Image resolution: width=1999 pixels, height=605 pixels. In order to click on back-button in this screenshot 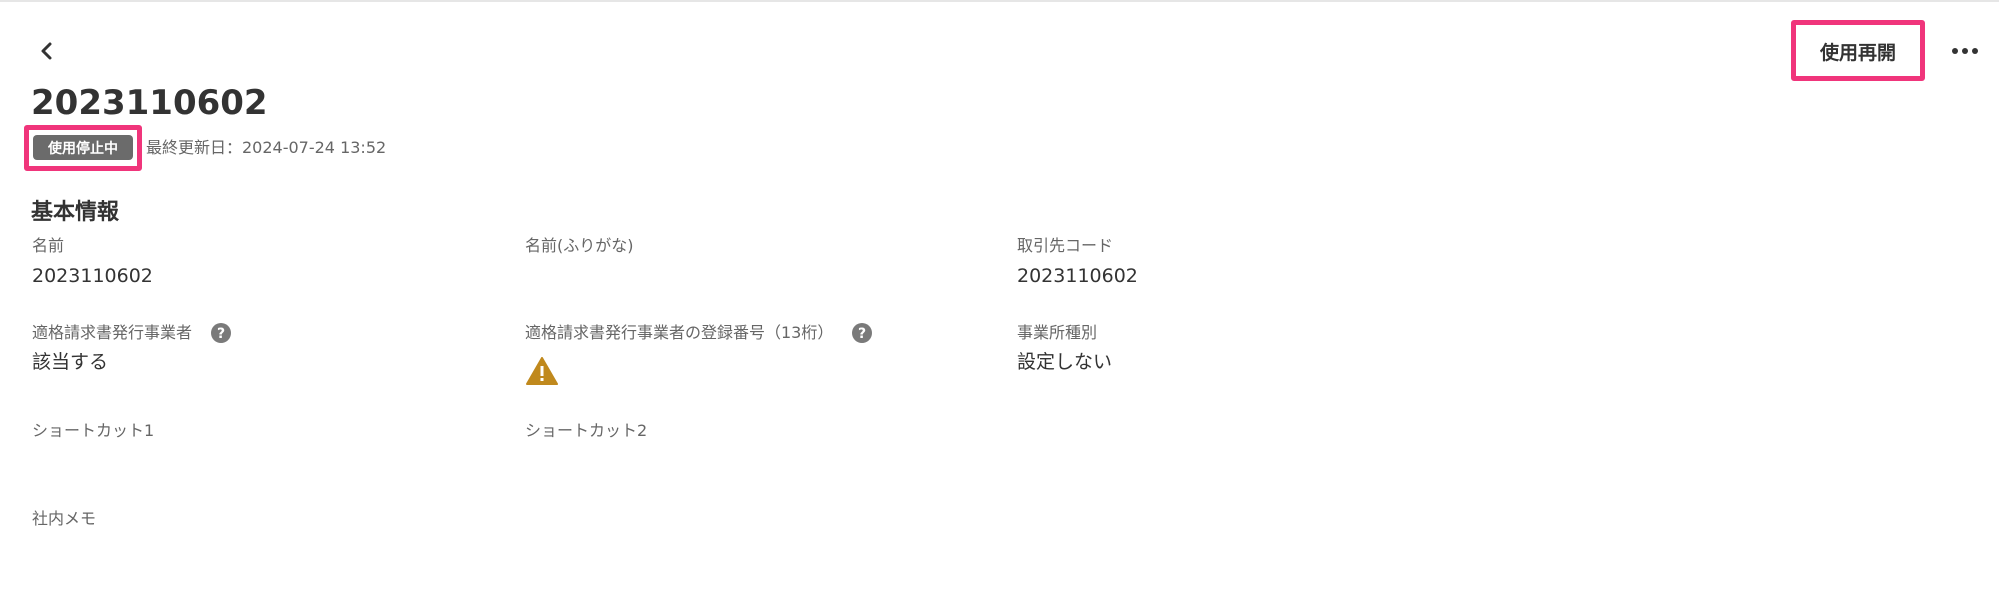, I will do `click(47, 51)`.